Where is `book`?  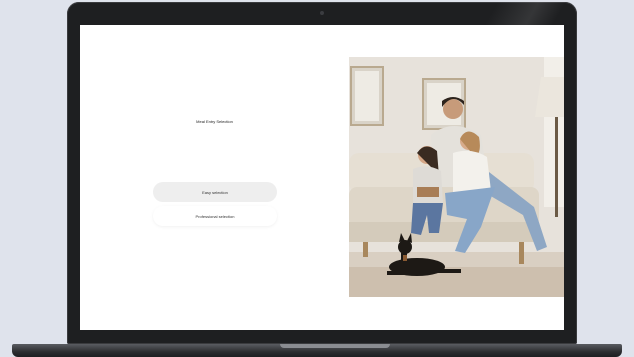
book is located at coordinates (428, 192).